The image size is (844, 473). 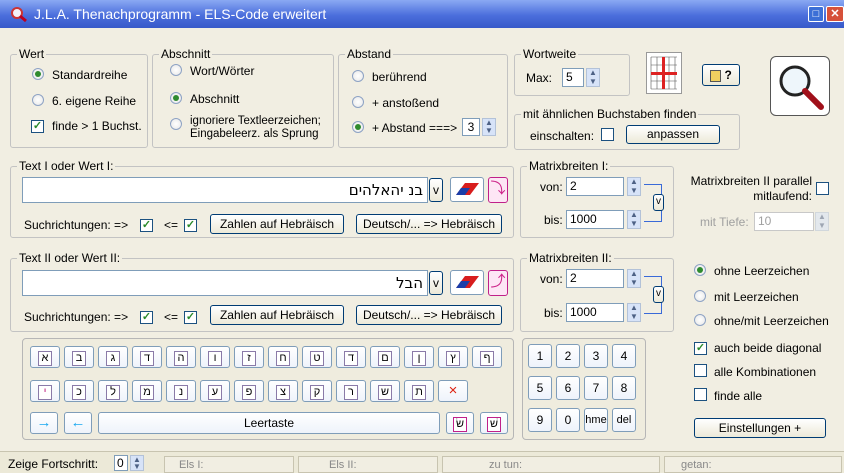 What do you see at coordinates (700, 321) in the screenshot?
I see `ohne-mit-leer-radio` at bounding box center [700, 321].